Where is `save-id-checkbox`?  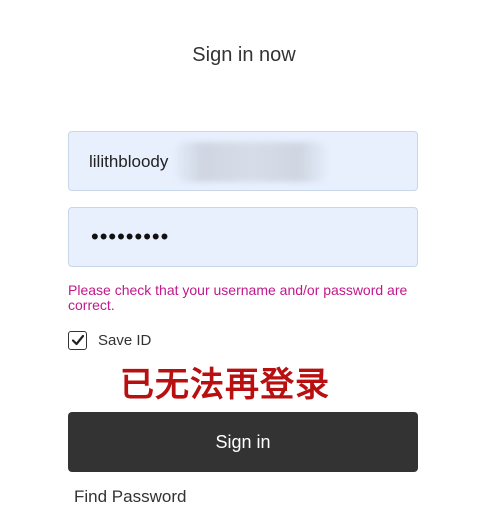
save-id-checkbox is located at coordinates (77, 340).